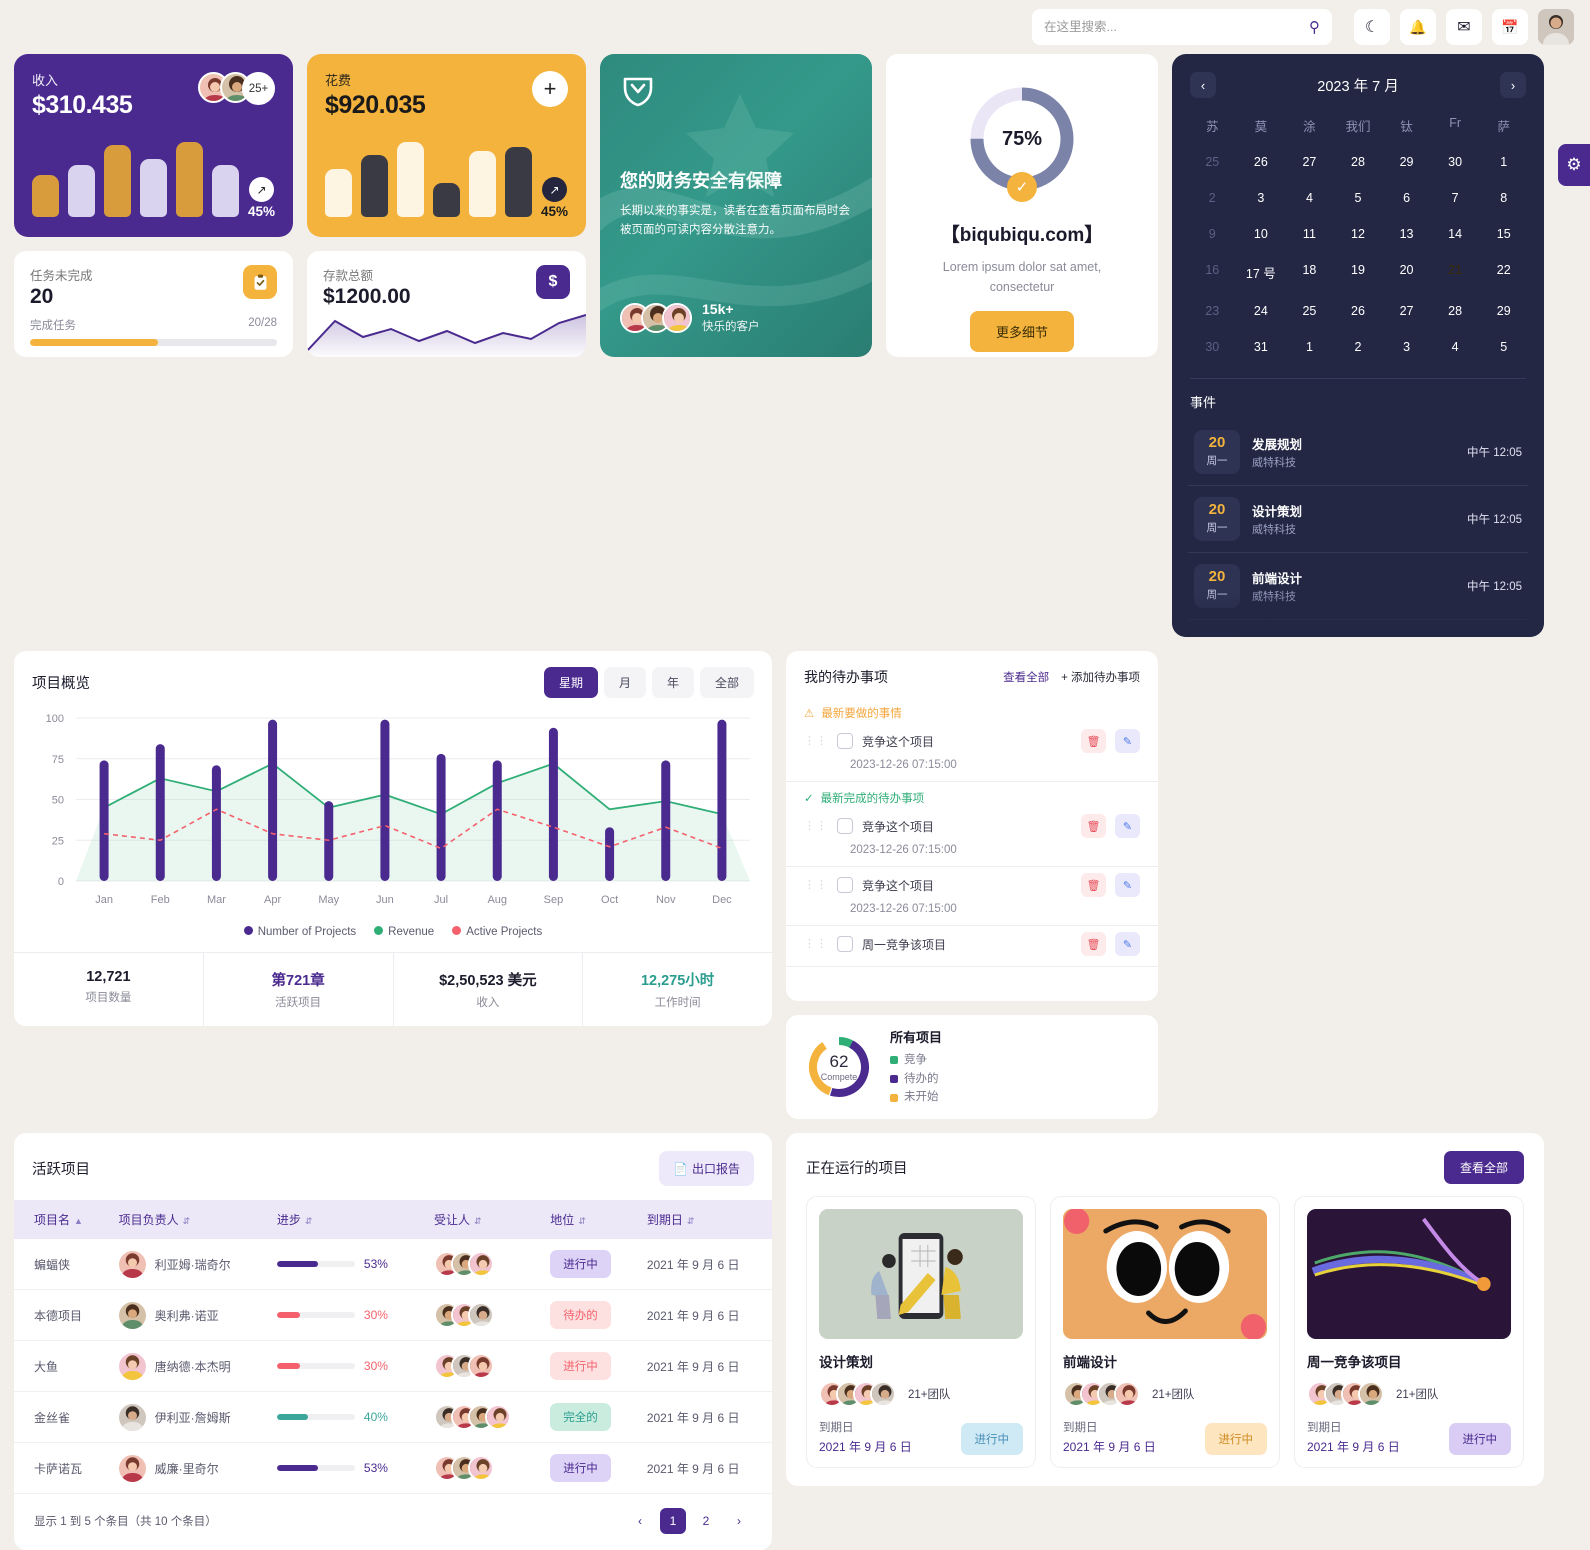  Describe the element at coordinates (704, 1219) in the screenshot. I see `table-column-5: 到期日 ⇵` at that location.